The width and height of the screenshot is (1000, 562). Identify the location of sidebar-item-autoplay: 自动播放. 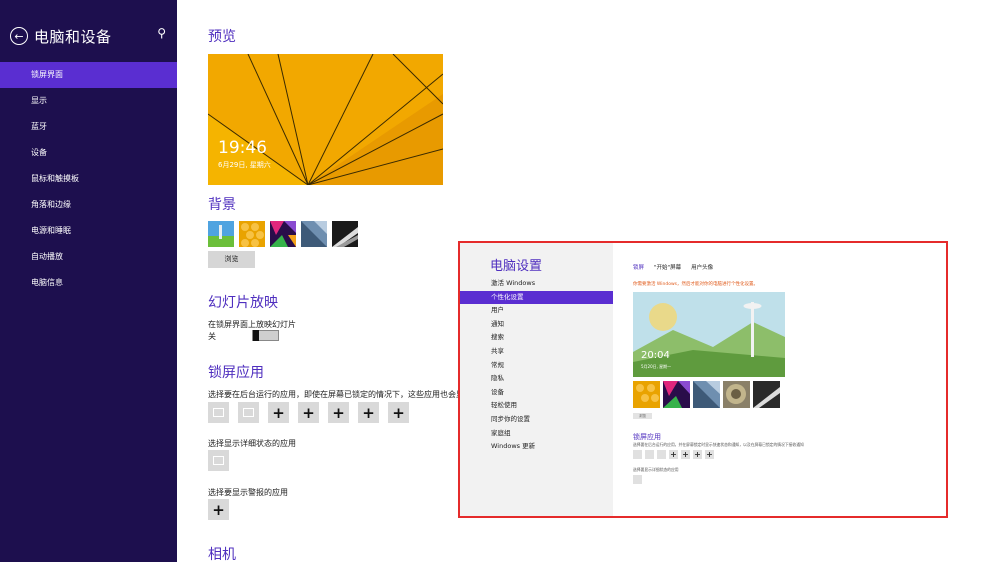
(88, 257).